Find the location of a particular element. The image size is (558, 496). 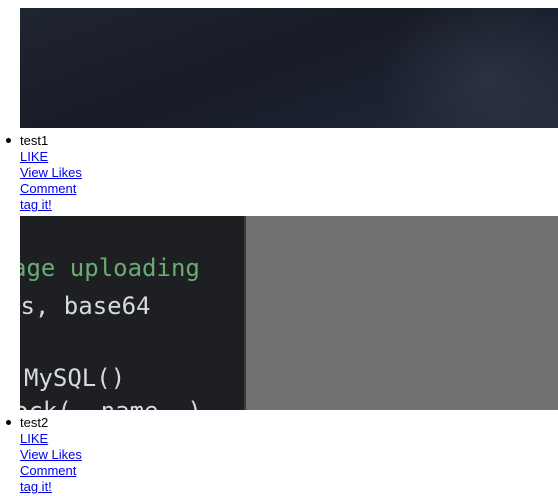

post-caption: test2 is located at coordinates (34, 422).